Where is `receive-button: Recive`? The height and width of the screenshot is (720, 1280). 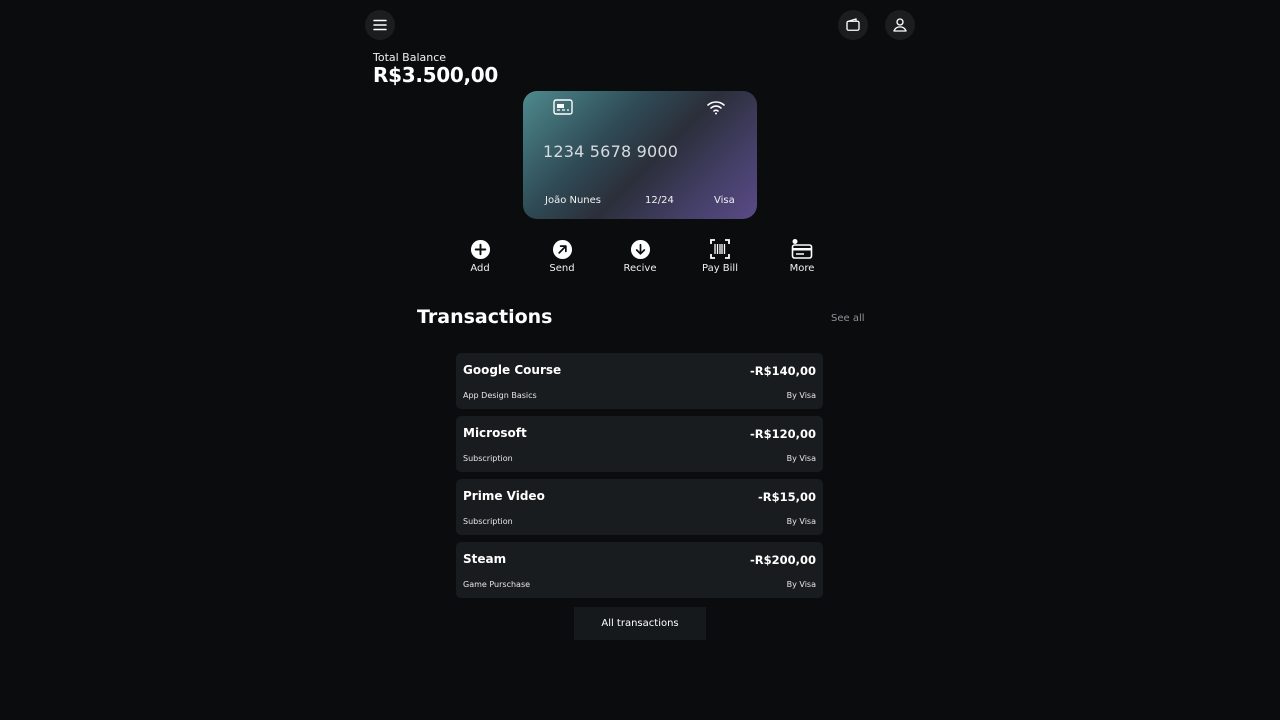 receive-button: Recive is located at coordinates (640, 256).